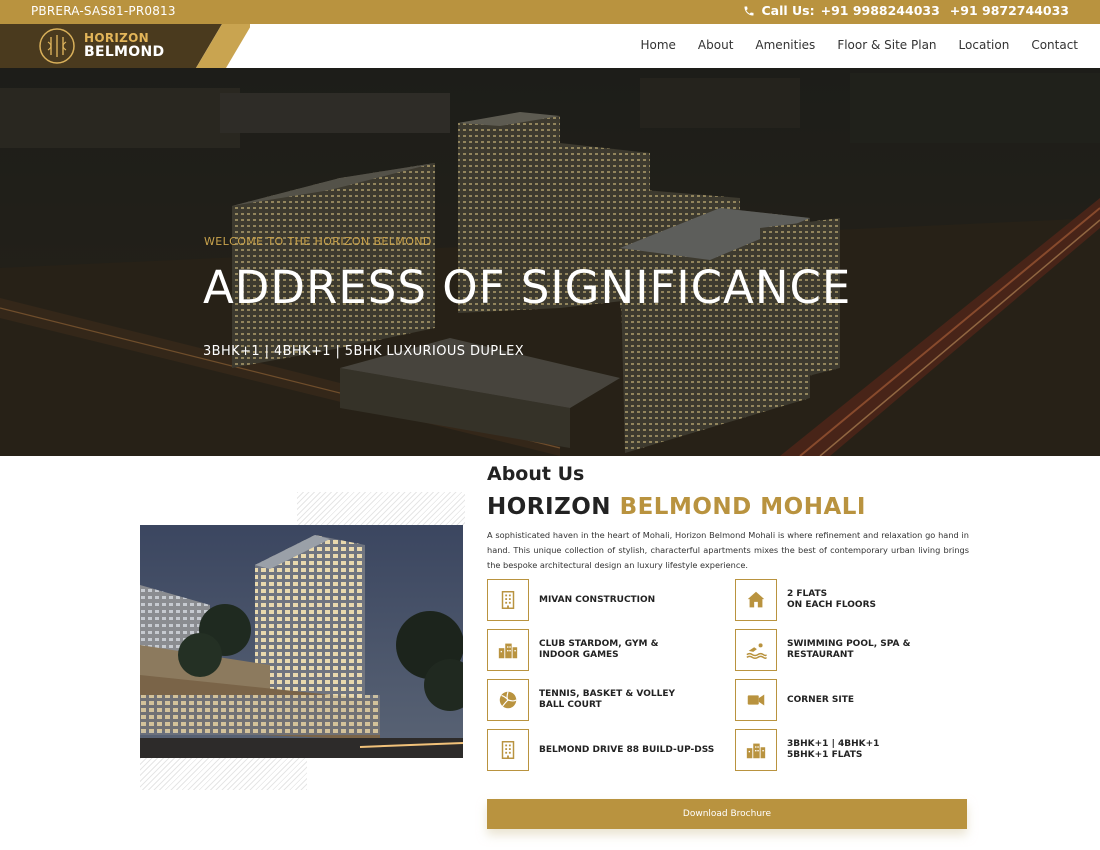 This screenshot has height=850, width=1100. Describe the element at coordinates (849, 649) in the screenshot. I see `feature-label: SWIMMING POOL, SPA & RESTAURANT` at that location.